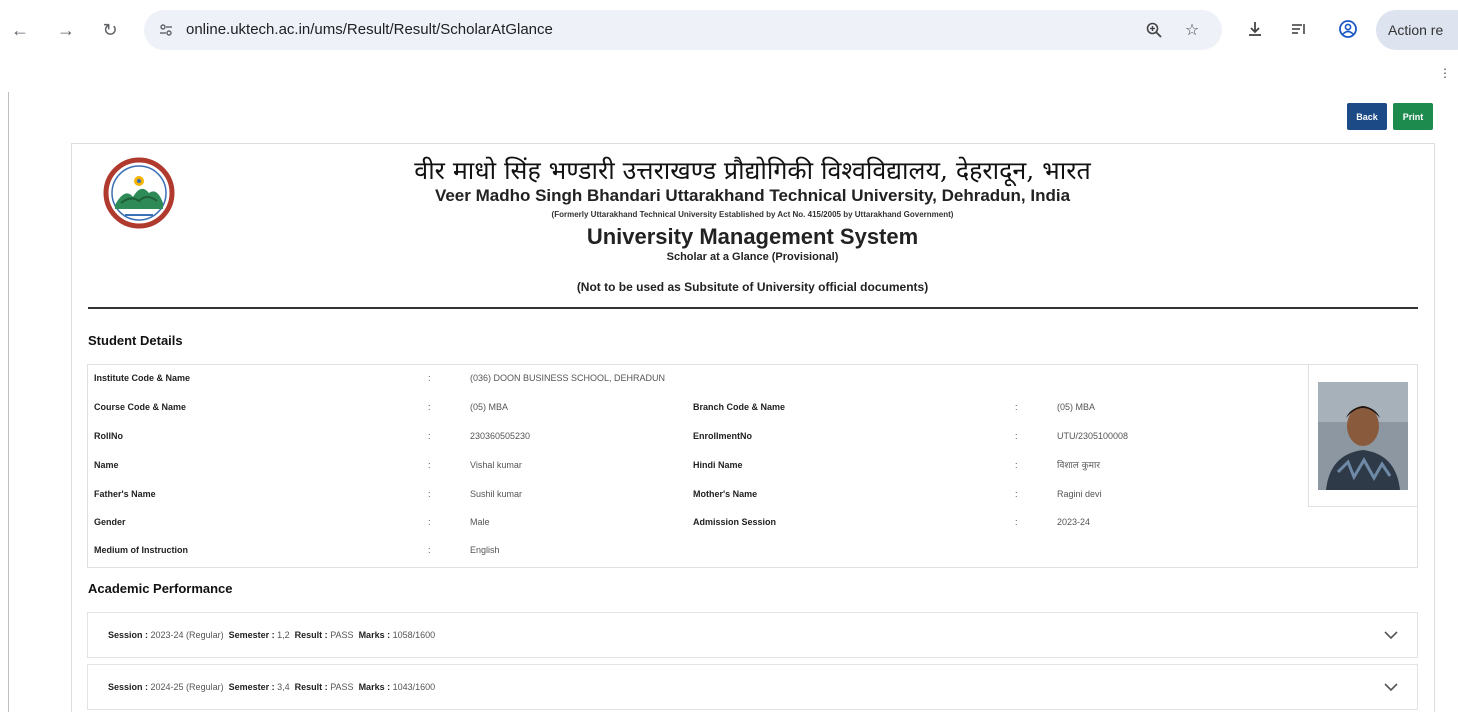 The height and width of the screenshot is (712, 1458). What do you see at coordinates (752, 257) in the screenshot?
I see `page-subtitle: Scholar at a Glance (Provisional)` at bounding box center [752, 257].